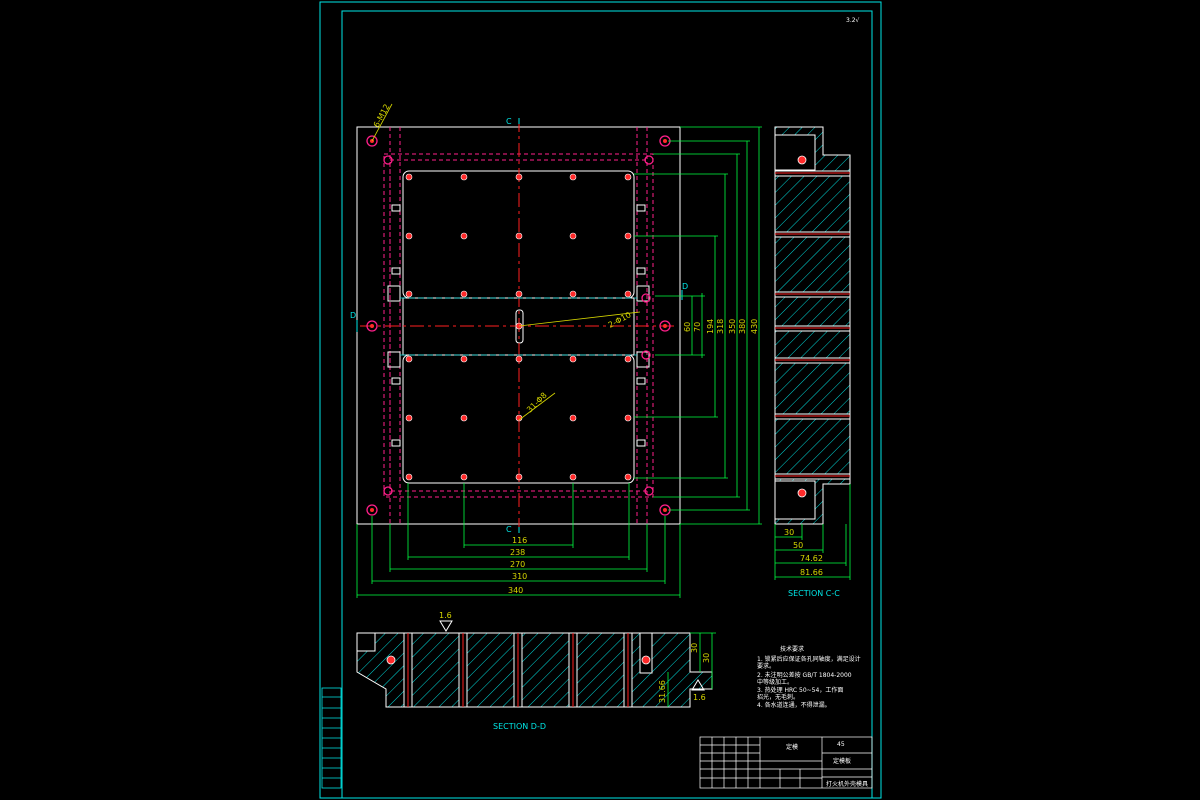 The height and width of the screenshot is (800, 1200). I want to click on title-block-drawing-title: 打火机外壳模具, so click(847, 784).